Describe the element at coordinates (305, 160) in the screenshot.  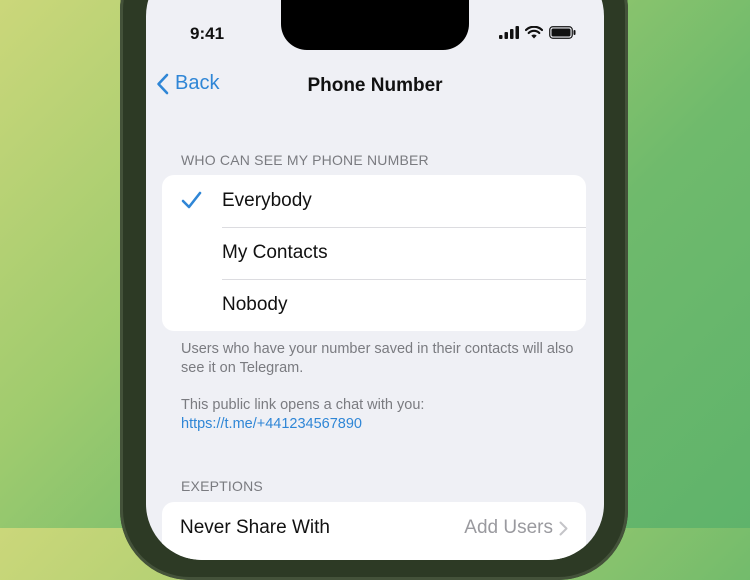
I see `visibility-section-header: WHO CAN SEE MY PHONE NUMBER` at that location.